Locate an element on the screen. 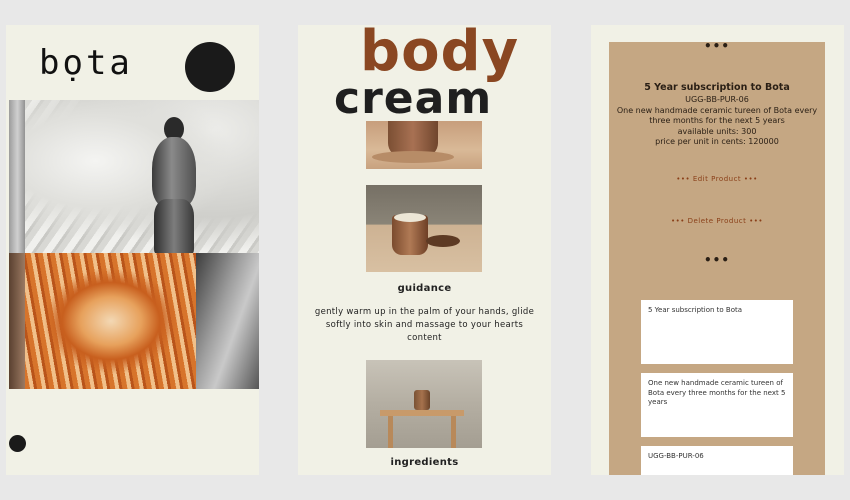  delete-product-button: ••• Delete Product ••• is located at coordinates (717, 221).